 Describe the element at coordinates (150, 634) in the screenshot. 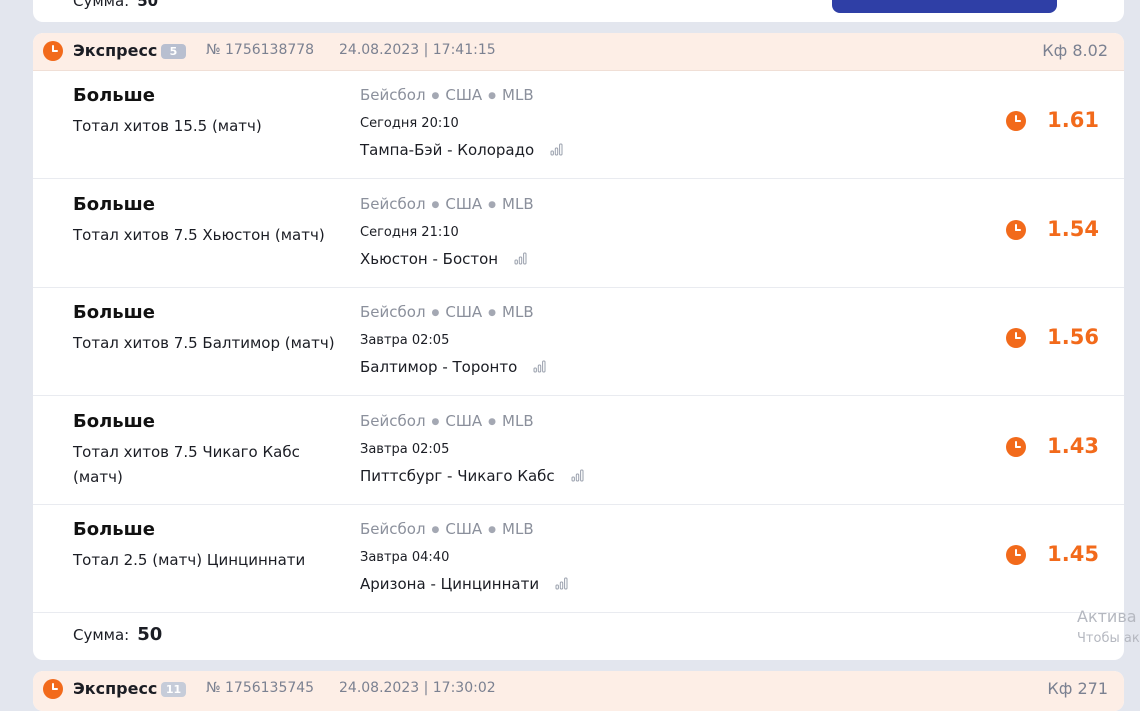

I see `sum-value: 50` at that location.